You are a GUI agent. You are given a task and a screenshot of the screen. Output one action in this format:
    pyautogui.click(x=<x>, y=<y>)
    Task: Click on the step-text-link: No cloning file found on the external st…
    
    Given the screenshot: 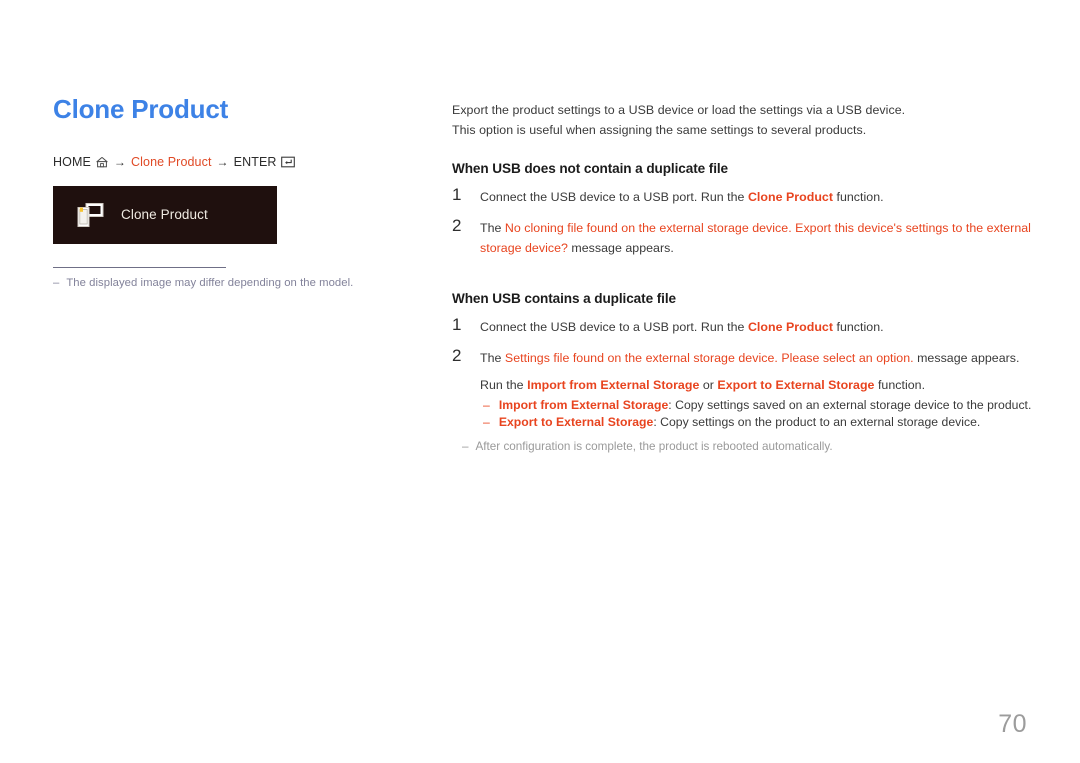 What is the action you would take?
    pyautogui.click(x=755, y=238)
    